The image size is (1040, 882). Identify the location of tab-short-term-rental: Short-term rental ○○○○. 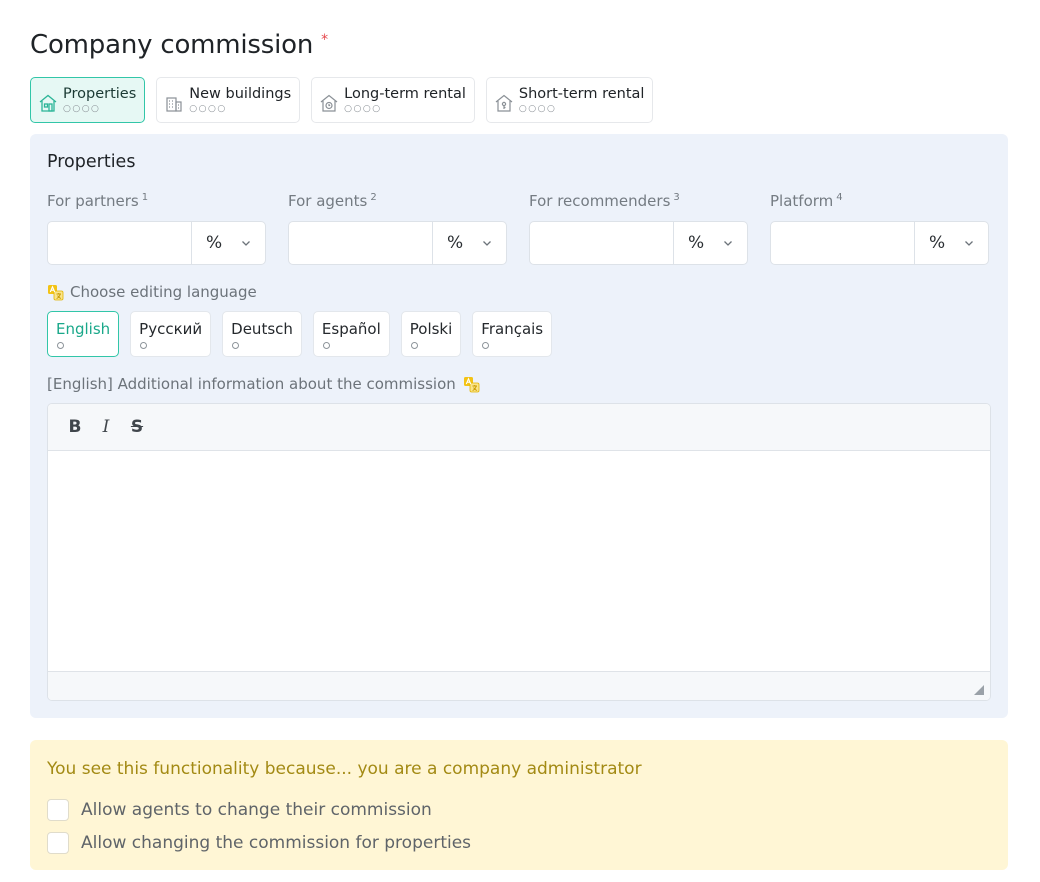
(569, 100).